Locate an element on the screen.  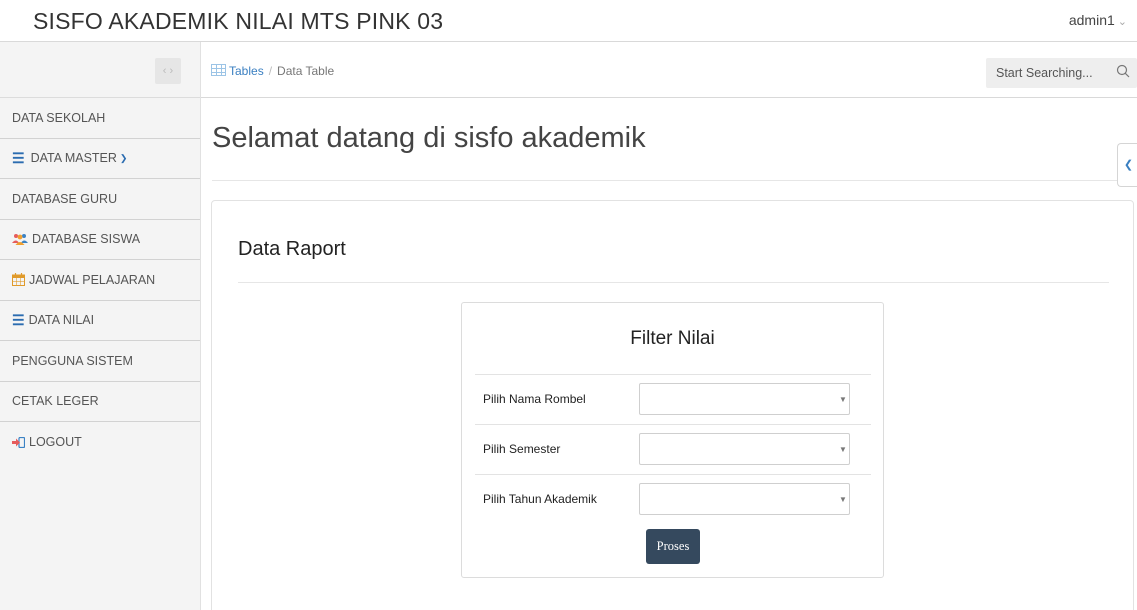
sidebar-item-label: JADWAL PELAJARAN is located at coordinates (92, 279).